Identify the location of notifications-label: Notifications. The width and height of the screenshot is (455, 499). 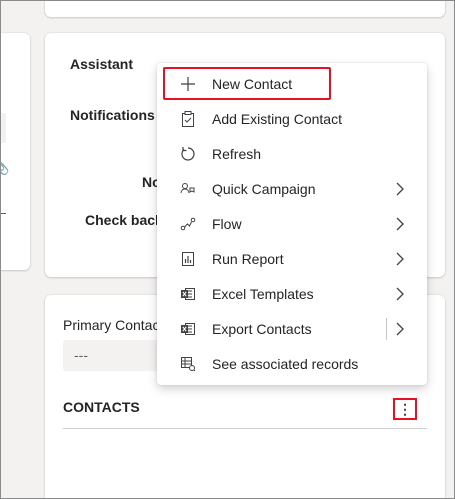
(112, 115).